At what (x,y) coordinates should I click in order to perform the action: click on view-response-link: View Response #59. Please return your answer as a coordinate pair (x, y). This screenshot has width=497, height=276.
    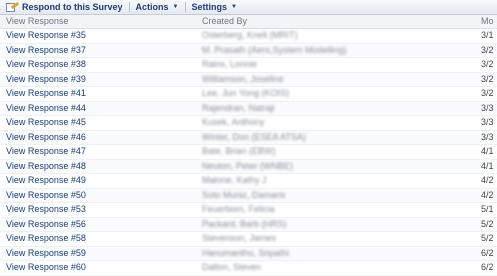
    Looking at the image, I should click on (46, 253).